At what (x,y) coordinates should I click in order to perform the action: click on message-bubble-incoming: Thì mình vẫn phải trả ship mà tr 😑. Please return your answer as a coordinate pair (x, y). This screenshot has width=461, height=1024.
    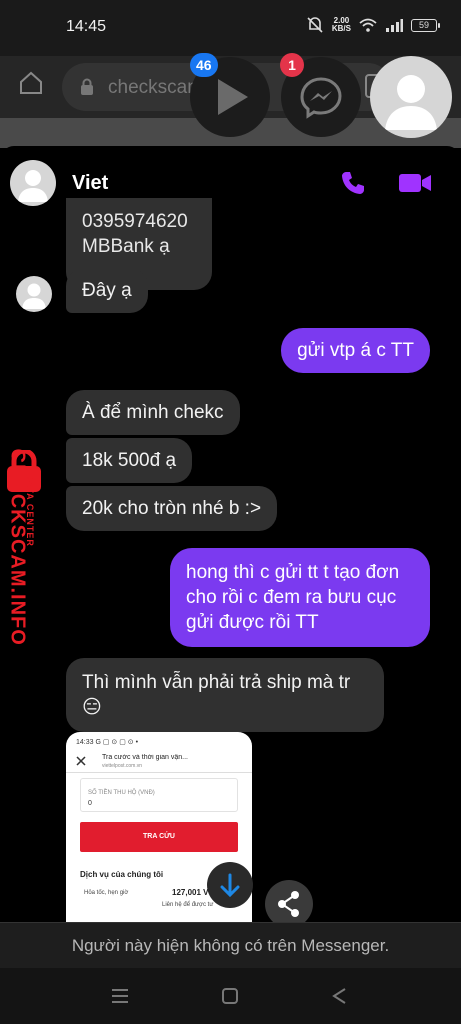
    Looking at the image, I should click on (225, 695).